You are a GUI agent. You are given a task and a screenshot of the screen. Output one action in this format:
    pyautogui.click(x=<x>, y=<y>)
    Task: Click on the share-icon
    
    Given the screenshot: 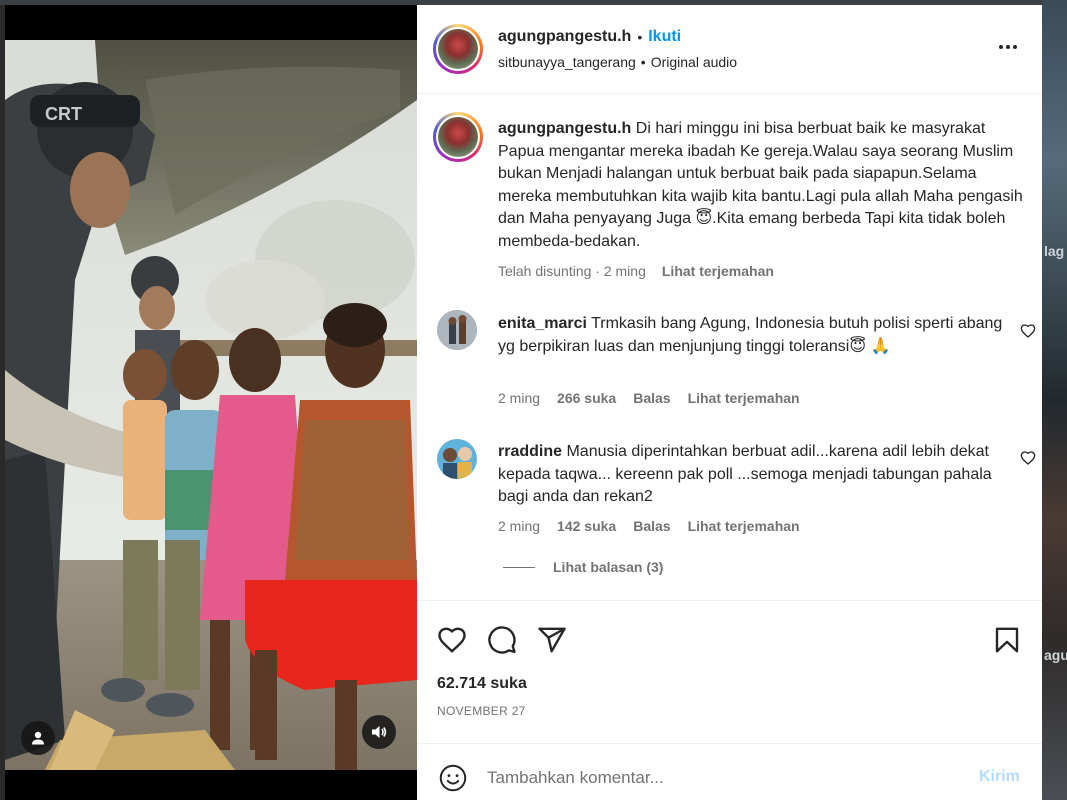 What is the action you would take?
    pyautogui.click(x=552, y=640)
    